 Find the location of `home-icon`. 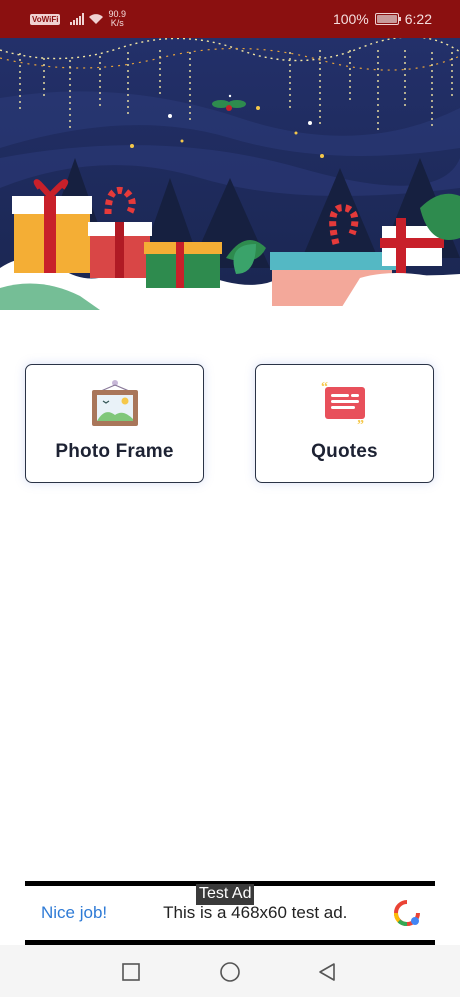

home-icon is located at coordinates (230, 972).